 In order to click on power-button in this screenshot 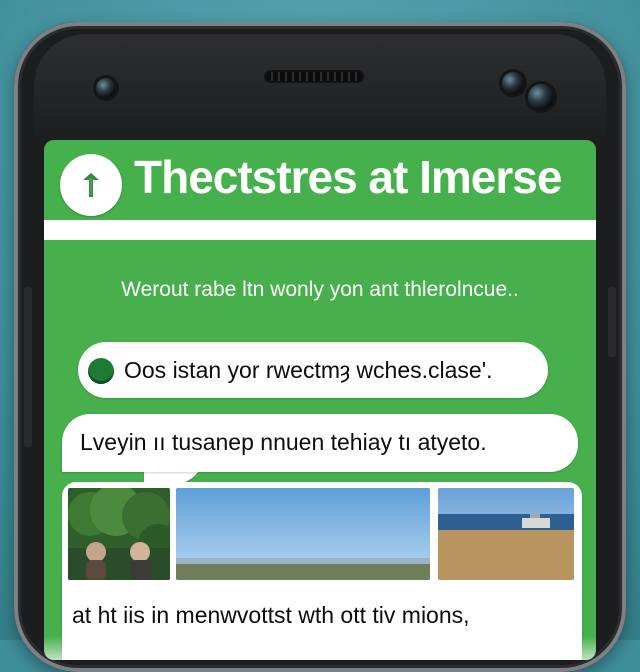, I will do `click(612, 322)`.